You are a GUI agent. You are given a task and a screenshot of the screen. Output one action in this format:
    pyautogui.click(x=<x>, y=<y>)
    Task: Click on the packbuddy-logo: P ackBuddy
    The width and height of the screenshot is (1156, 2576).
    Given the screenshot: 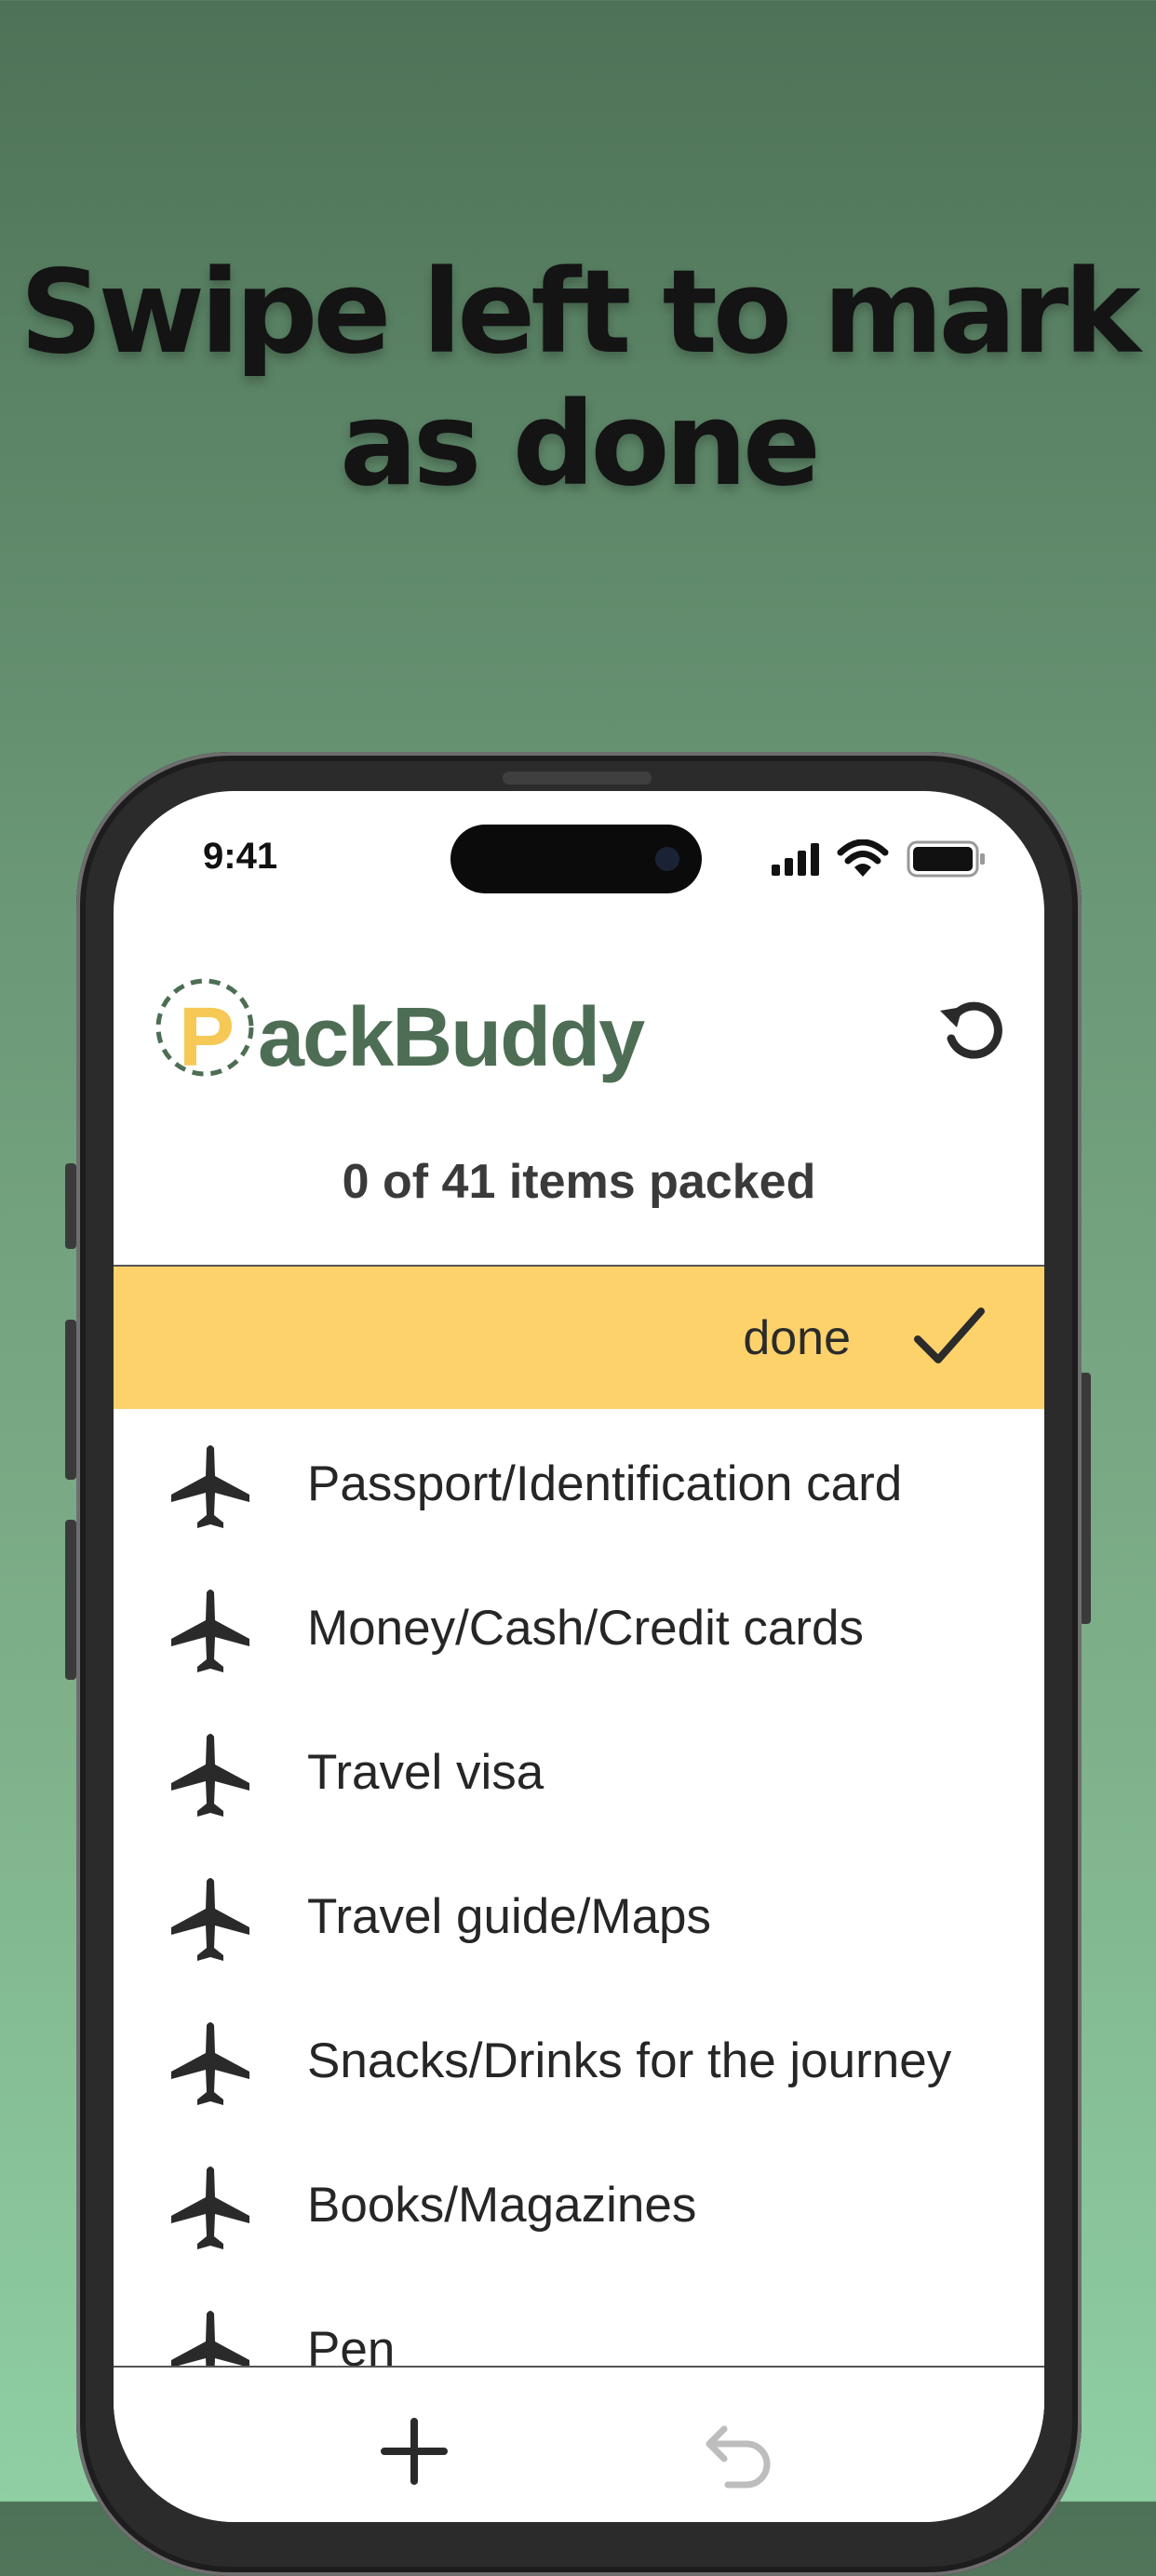 What is the action you would take?
    pyautogui.click(x=404, y=1029)
    